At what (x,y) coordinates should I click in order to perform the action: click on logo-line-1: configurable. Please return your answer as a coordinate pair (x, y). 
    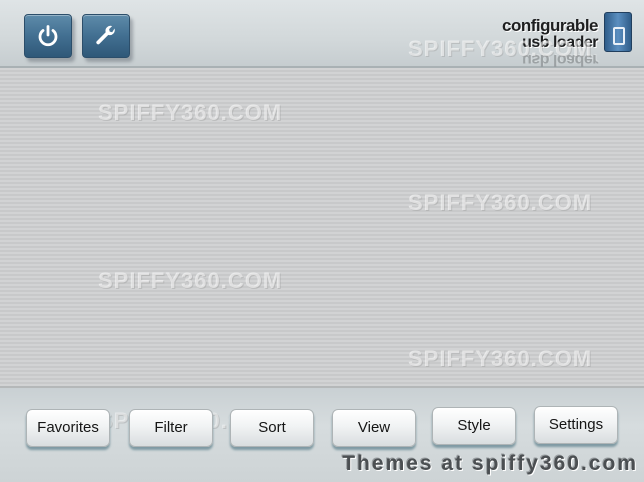
    Looking at the image, I should click on (550, 25).